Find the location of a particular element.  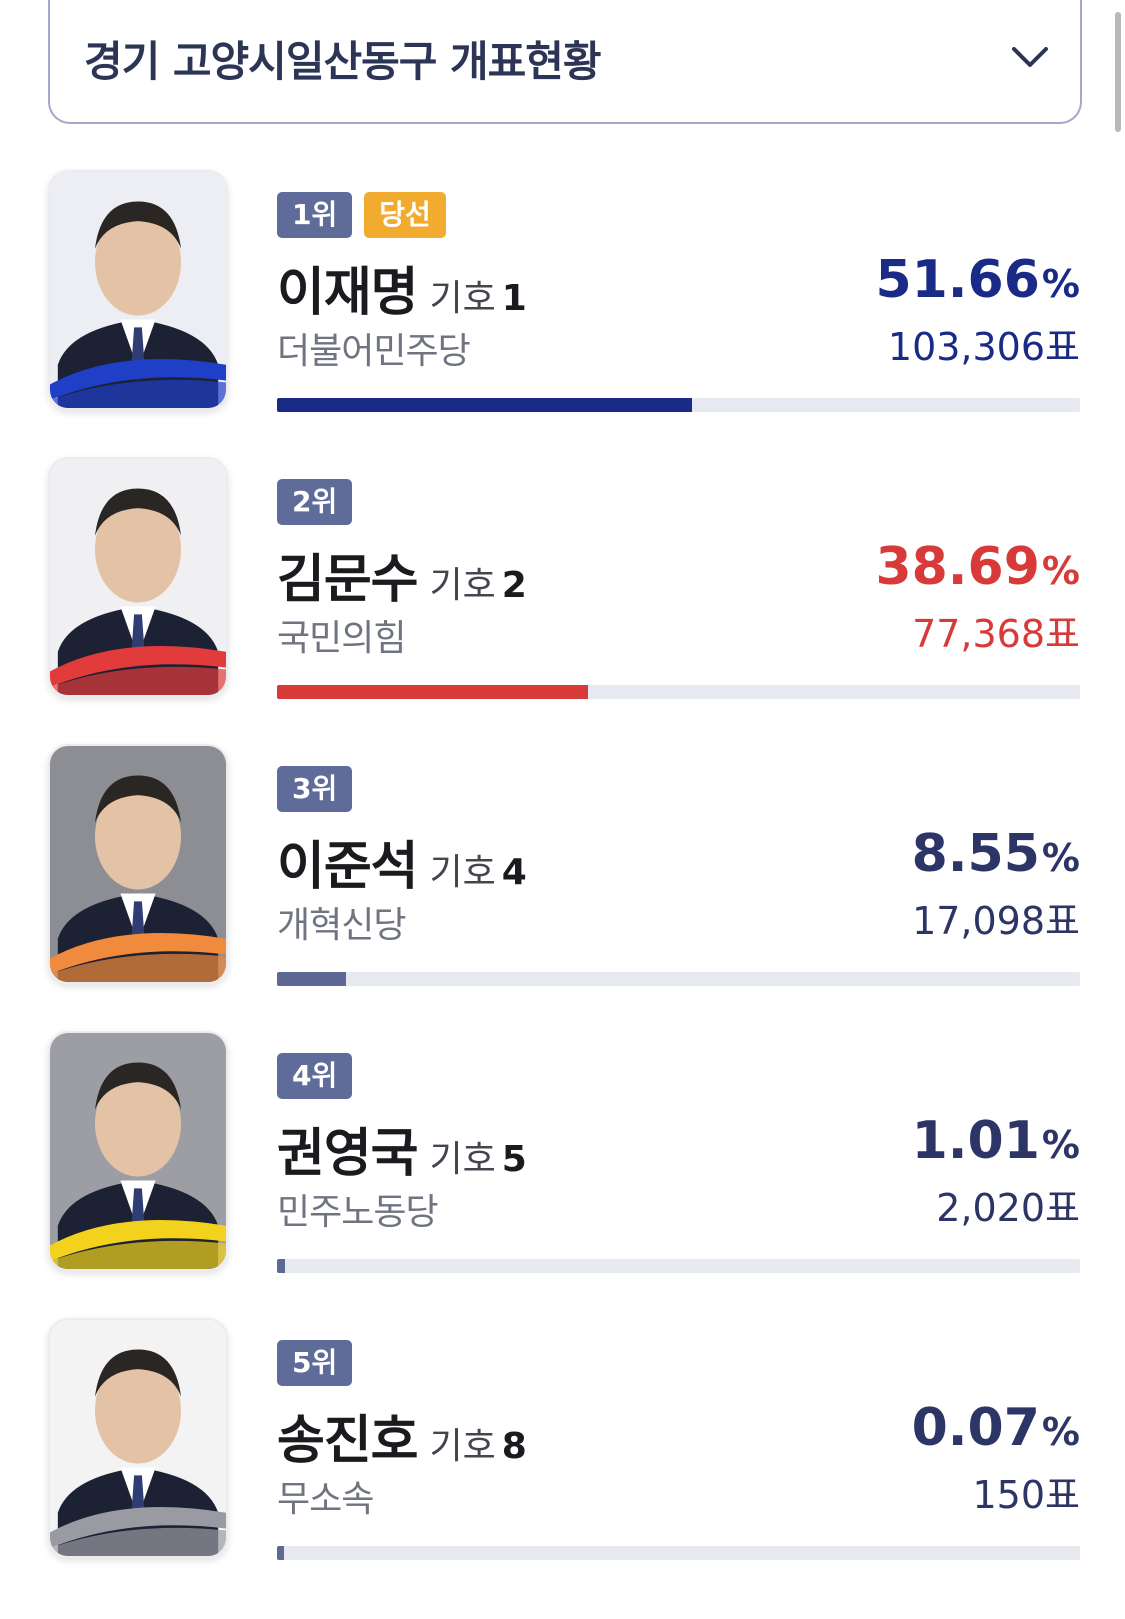

vote-percent: 1.01 is located at coordinates (975, 1141).